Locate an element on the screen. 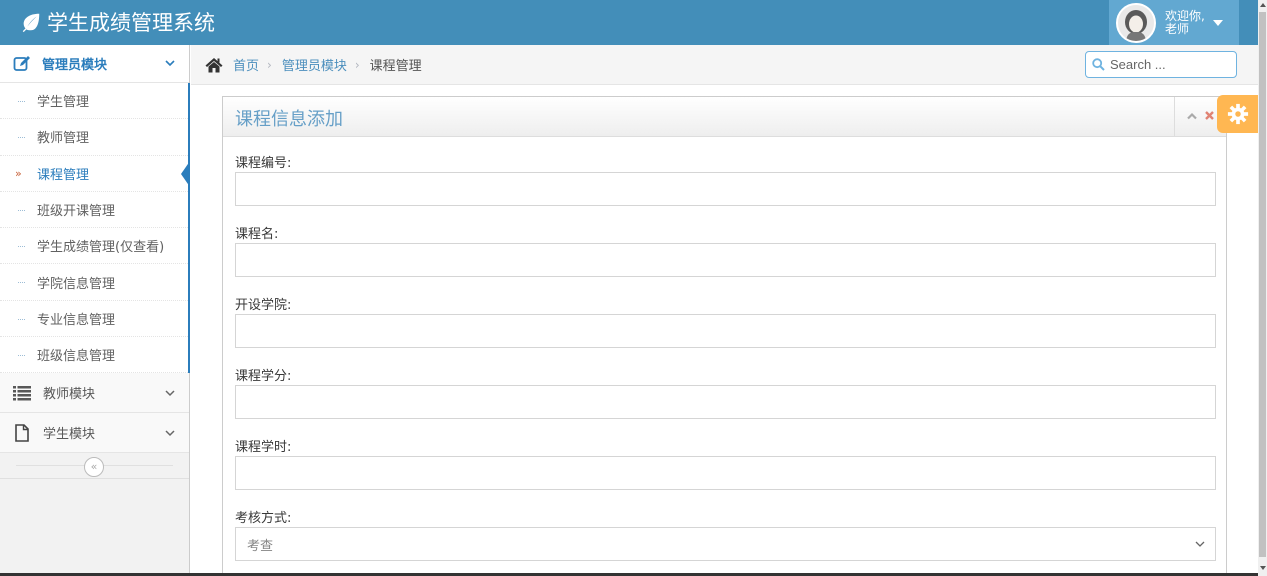  leaf-icon is located at coordinates (31, 23).